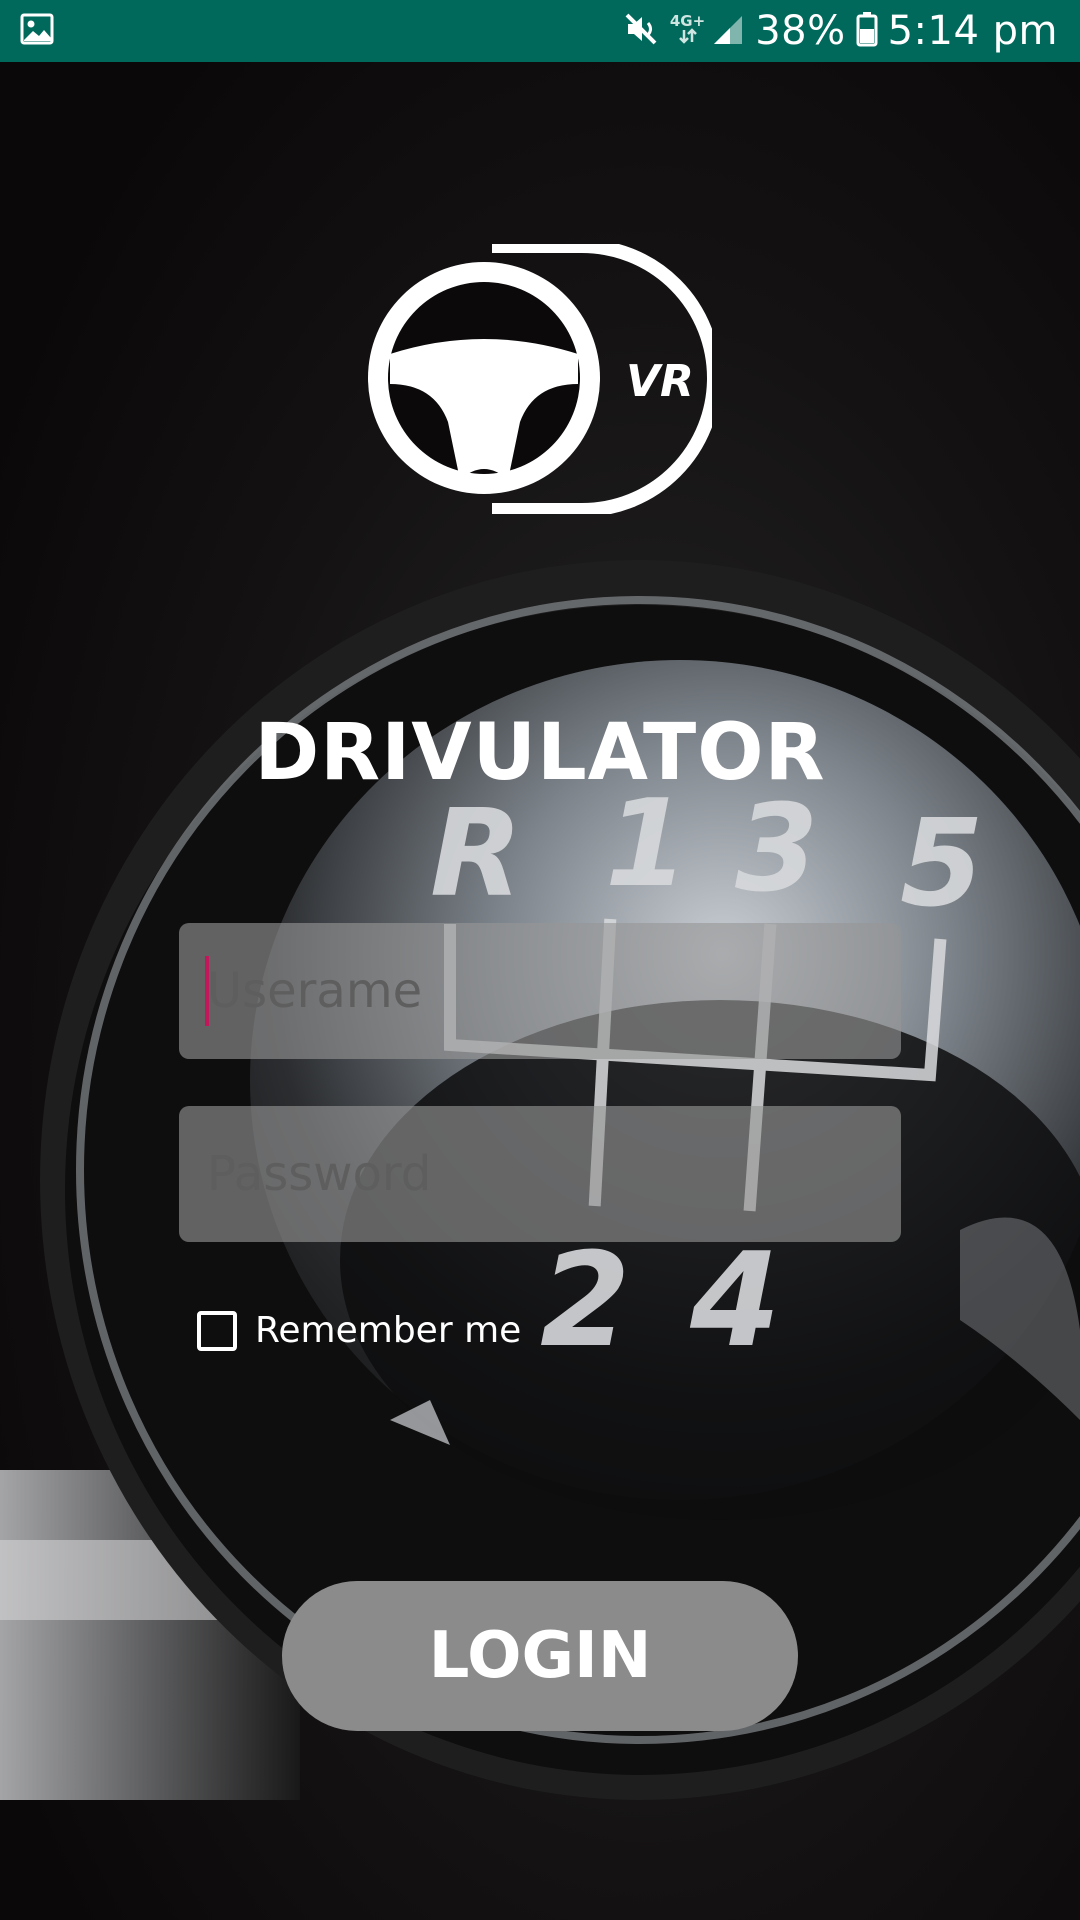 The image size is (1080, 1920). Describe the element at coordinates (688, 38) in the screenshot. I see `data-arrows-icon` at that location.